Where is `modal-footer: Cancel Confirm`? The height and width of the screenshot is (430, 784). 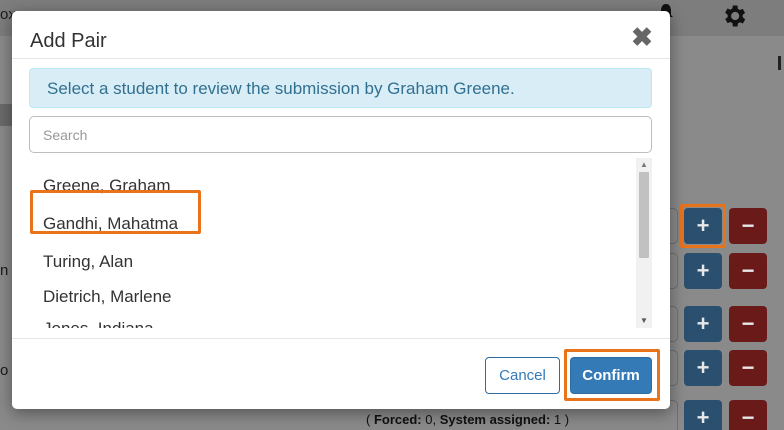
modal-footer: Cancel Confirm is located at coordinates (341, 373).